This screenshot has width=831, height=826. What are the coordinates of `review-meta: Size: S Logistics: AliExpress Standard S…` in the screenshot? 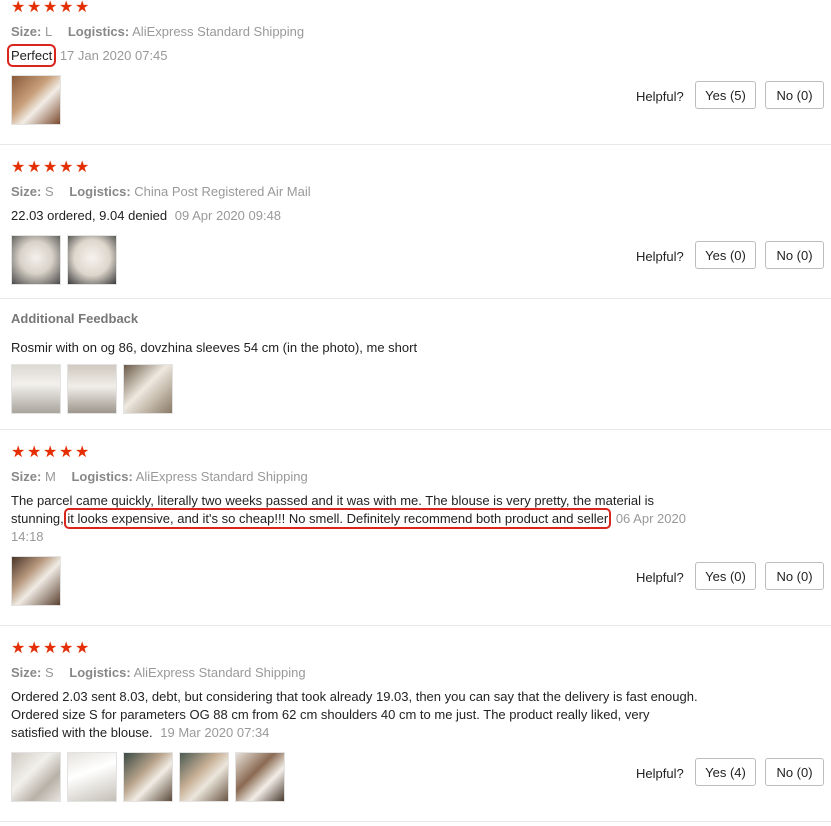 It's located at (164, 672).